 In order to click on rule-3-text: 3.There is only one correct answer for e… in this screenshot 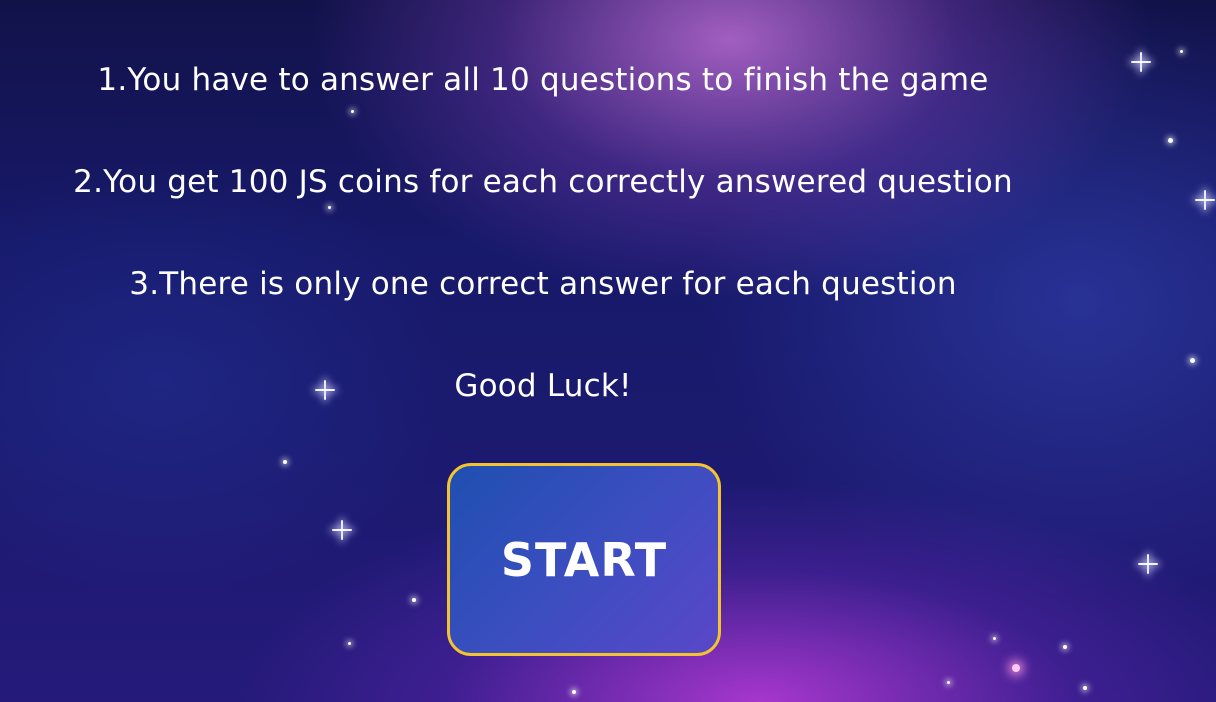, I will do `click(543, 284)`.